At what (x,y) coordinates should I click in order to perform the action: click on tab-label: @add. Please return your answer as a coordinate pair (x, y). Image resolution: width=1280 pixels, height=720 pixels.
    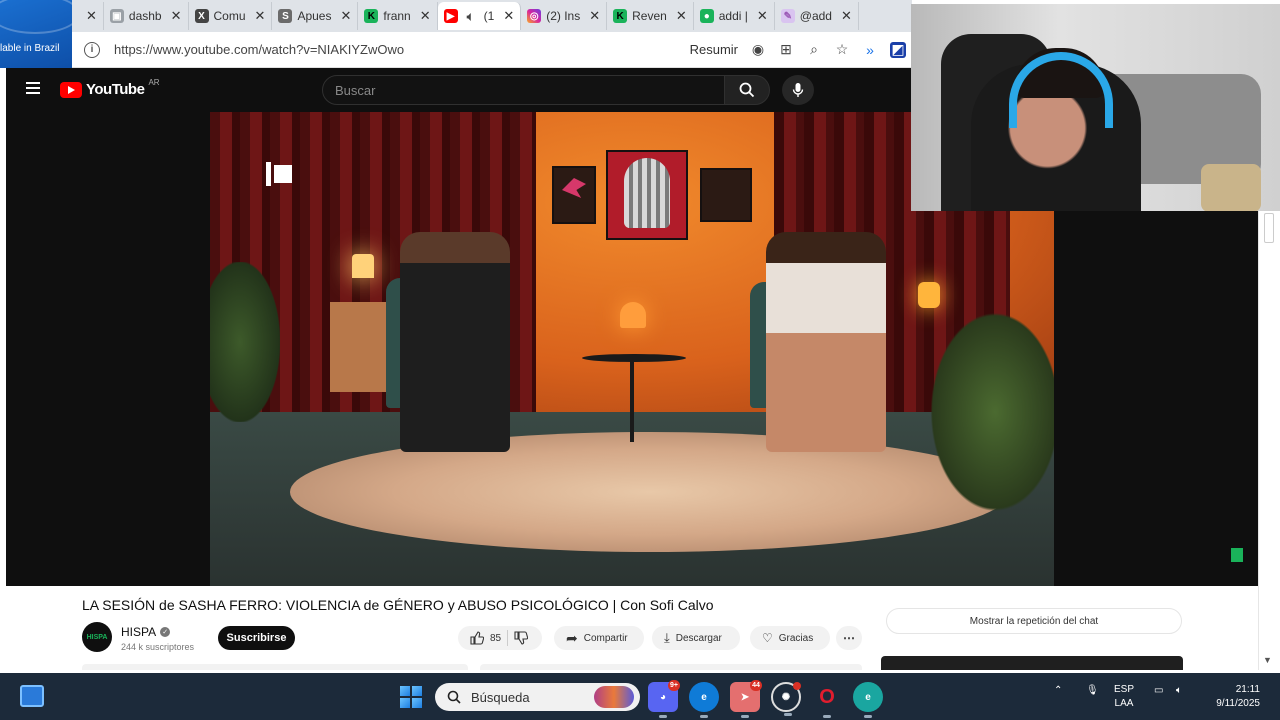
    Looking at the image, I should click on (815, 16).